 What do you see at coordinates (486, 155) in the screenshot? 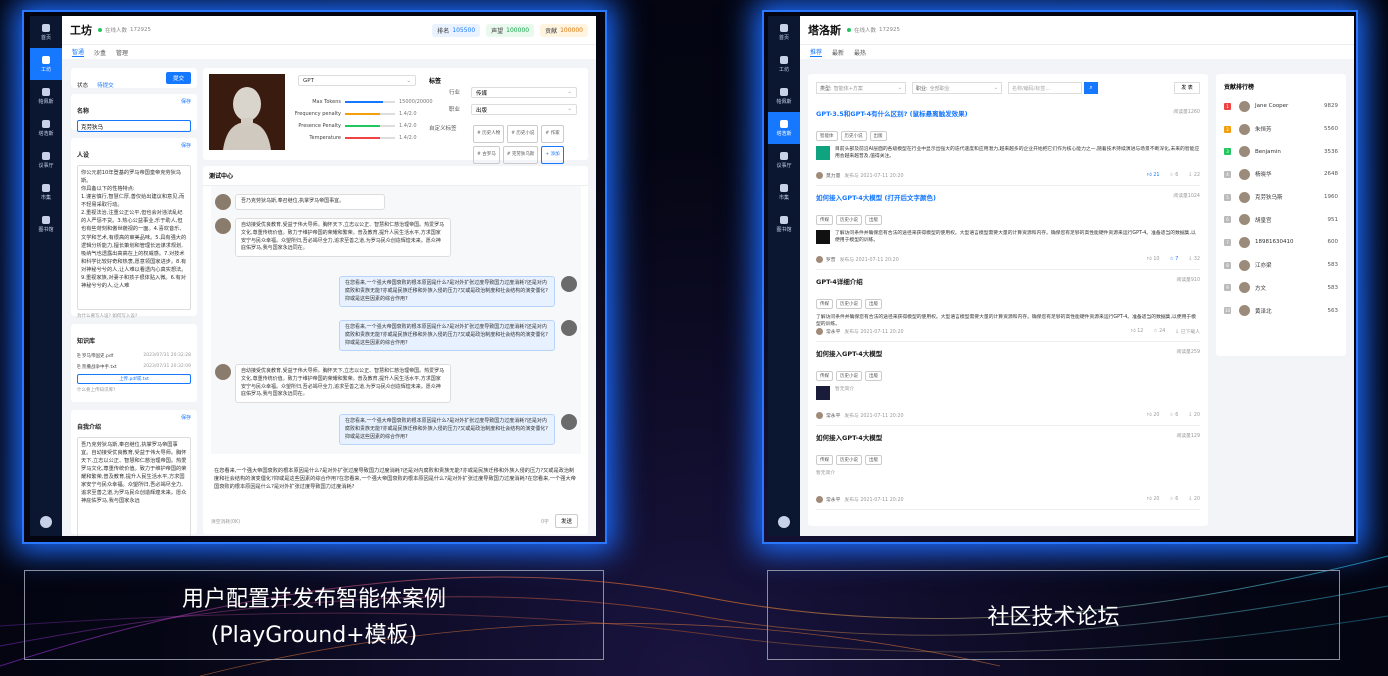
I see `custom-tag: # 古罗马` at bounding box center [486, 155].